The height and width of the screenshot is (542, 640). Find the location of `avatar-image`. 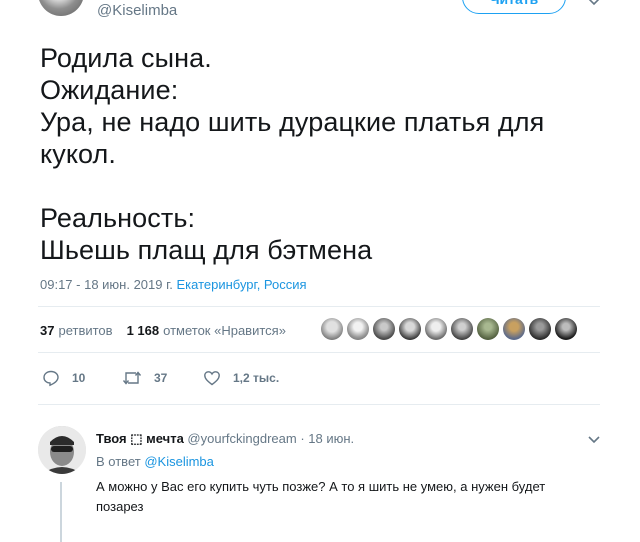

avatar-image is located at coordinates (62, 450).